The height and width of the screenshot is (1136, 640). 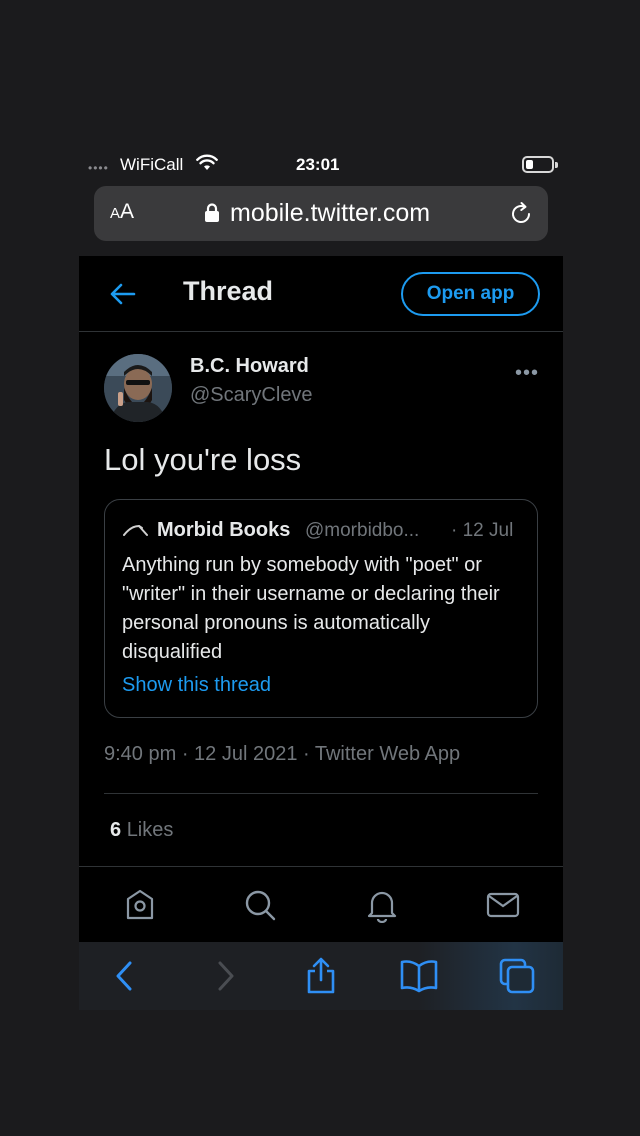 What do you see at coordinates (503, 905) in the screenshot?
I see `messages-icon` at bounding box center [503, 905].